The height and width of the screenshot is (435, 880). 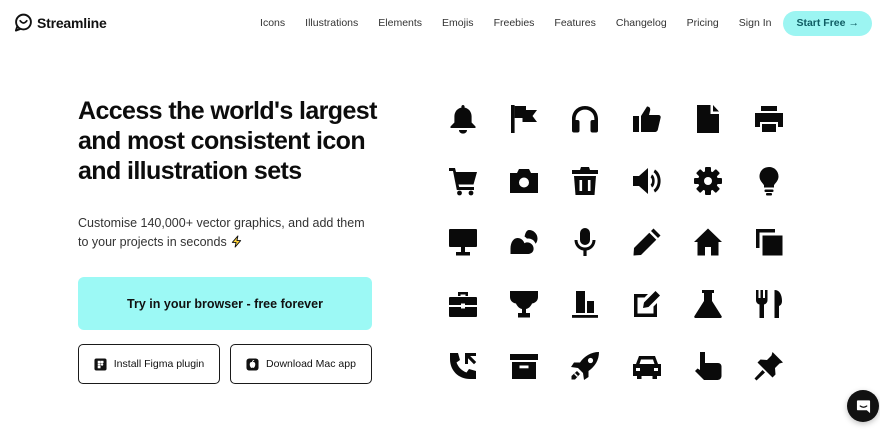 I want to click on thumbs-up-icon, so click(x=646, y=119).